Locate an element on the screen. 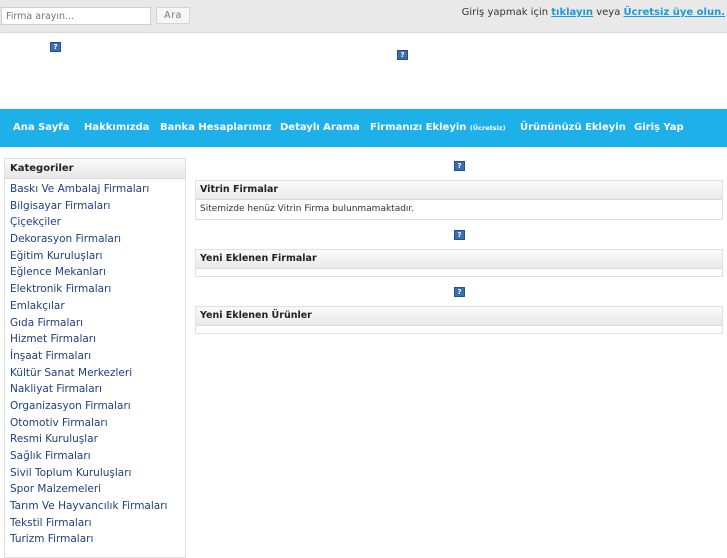  nav-home: Ana Sayfa is located at coordinates (41, 127).